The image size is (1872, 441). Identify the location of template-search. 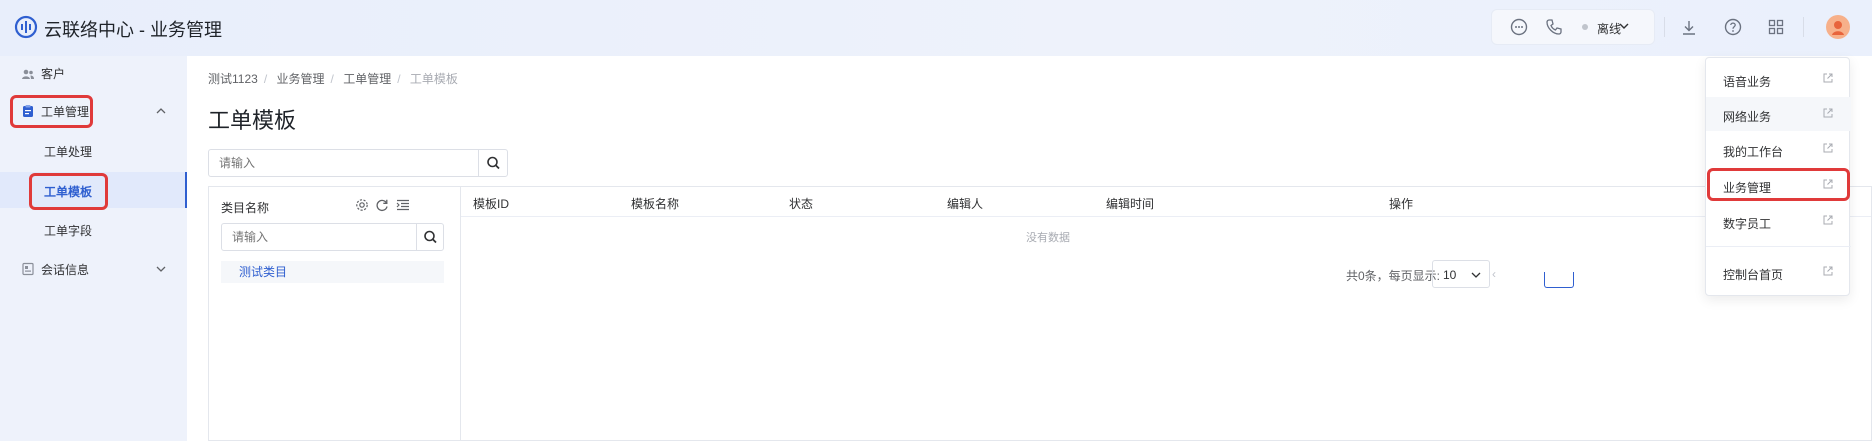
(358, 163).